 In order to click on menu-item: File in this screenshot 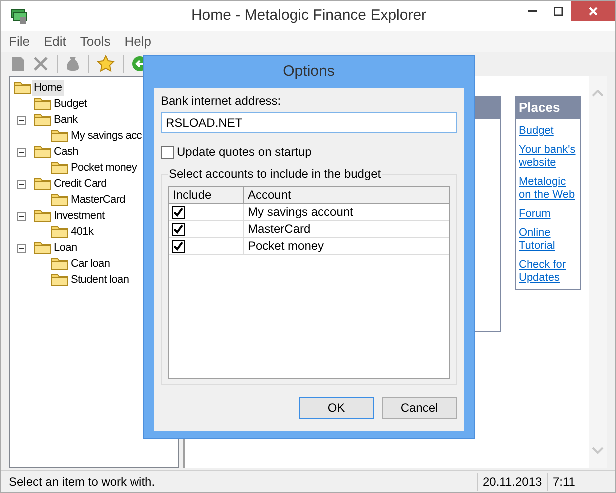, I will do `click(19, 42)`.